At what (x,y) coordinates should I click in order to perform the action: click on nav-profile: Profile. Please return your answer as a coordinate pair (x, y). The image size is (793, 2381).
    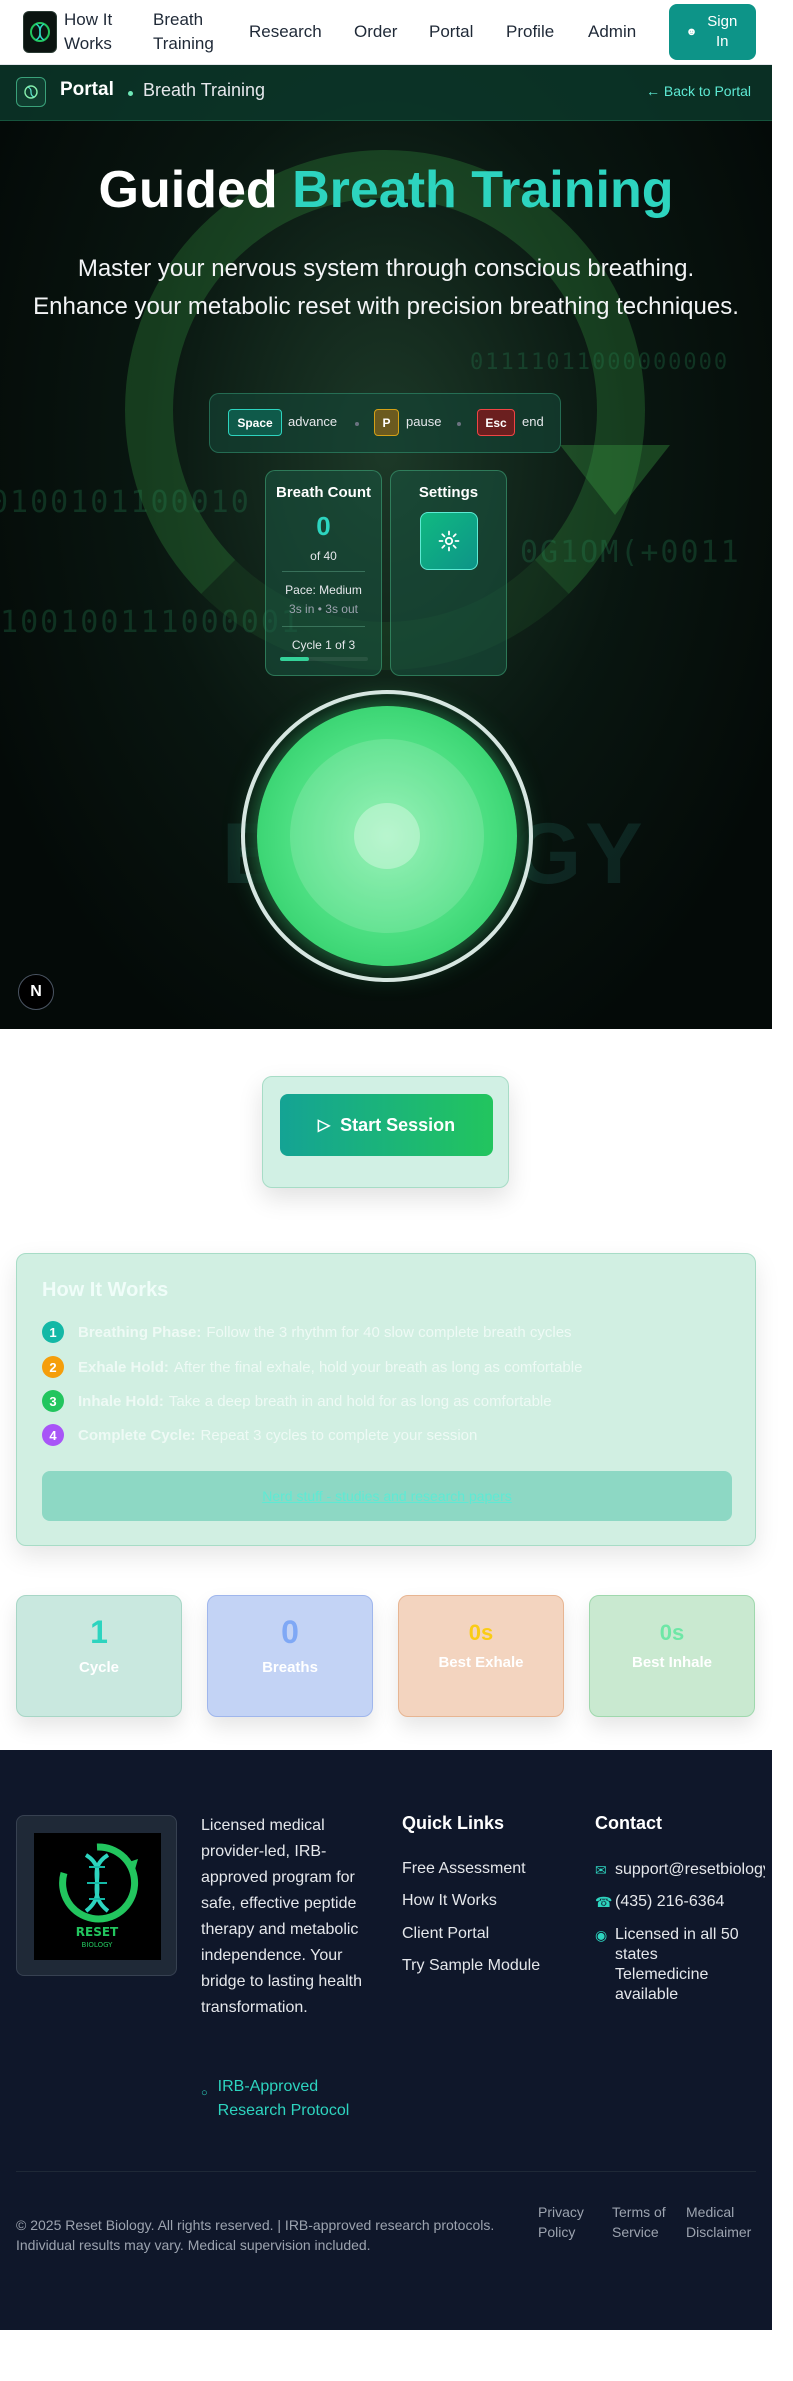
    Looking at the image, I should click on (530, 32).